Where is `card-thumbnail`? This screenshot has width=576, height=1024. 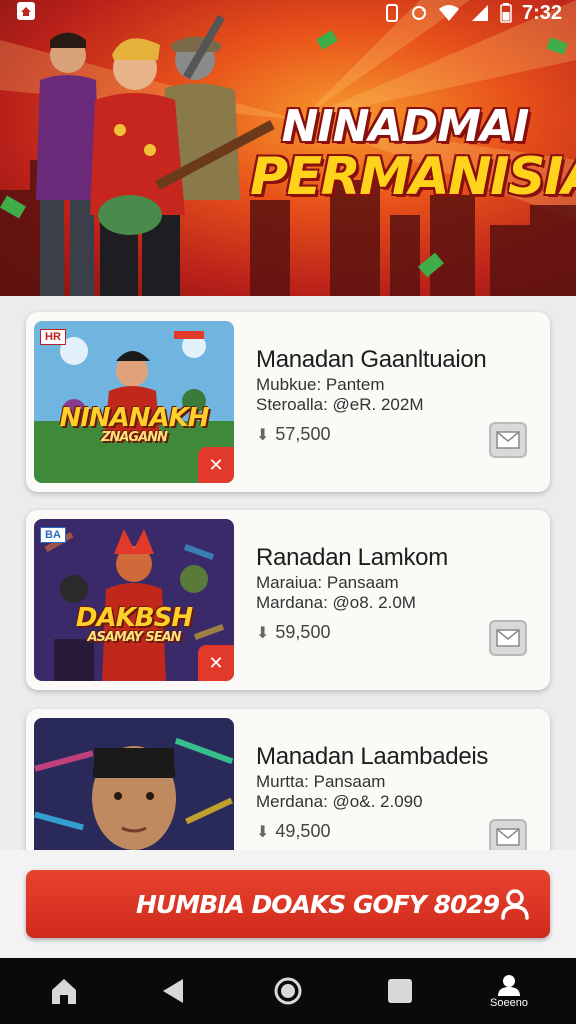 card-thumbnail is located at coordinates (134, 784).